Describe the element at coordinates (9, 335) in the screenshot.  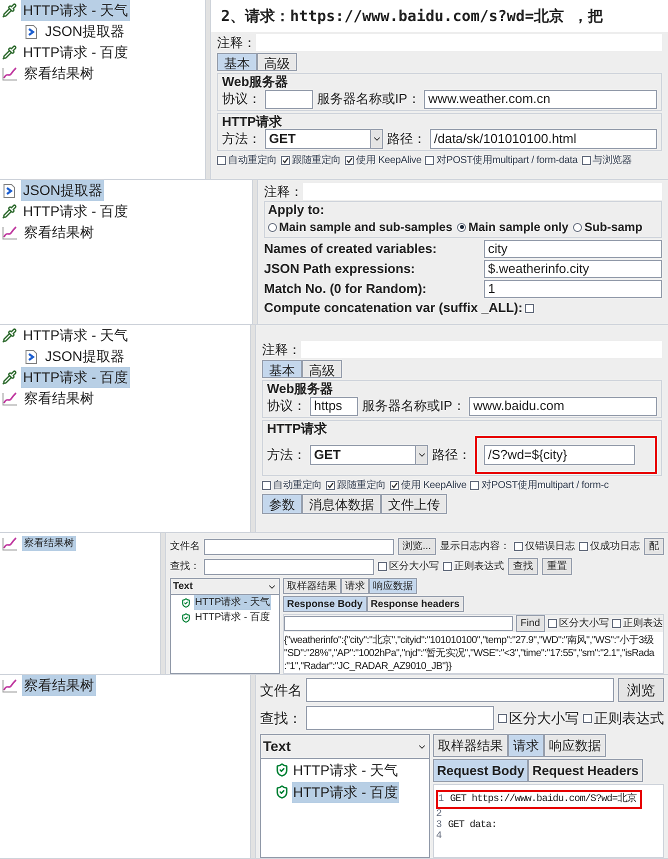
I see `pipette-icon` at that location.